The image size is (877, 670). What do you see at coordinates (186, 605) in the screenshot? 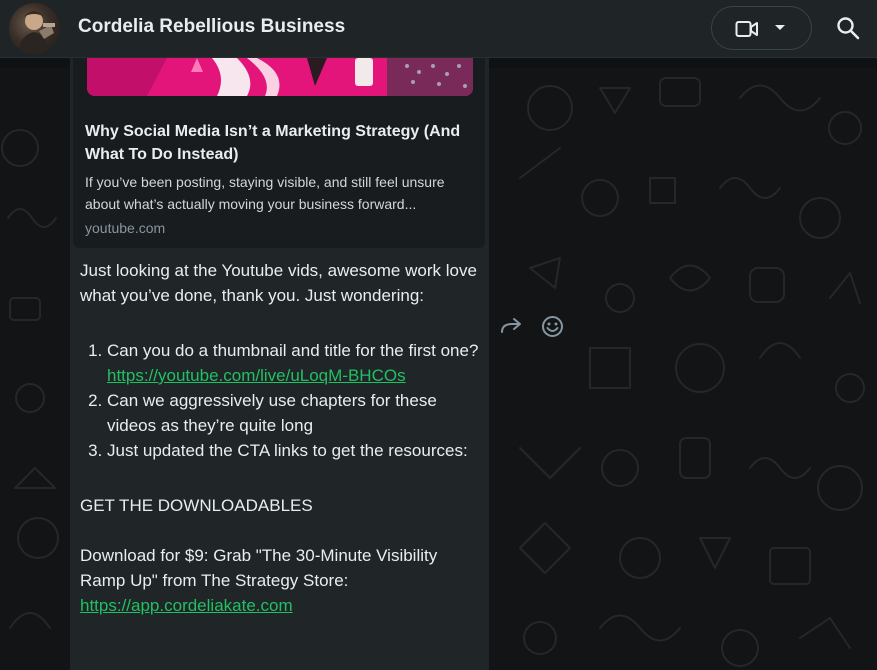
I see `strategy-store-link: https://app.cordeliakate.com` at bounding box center [186, 605].